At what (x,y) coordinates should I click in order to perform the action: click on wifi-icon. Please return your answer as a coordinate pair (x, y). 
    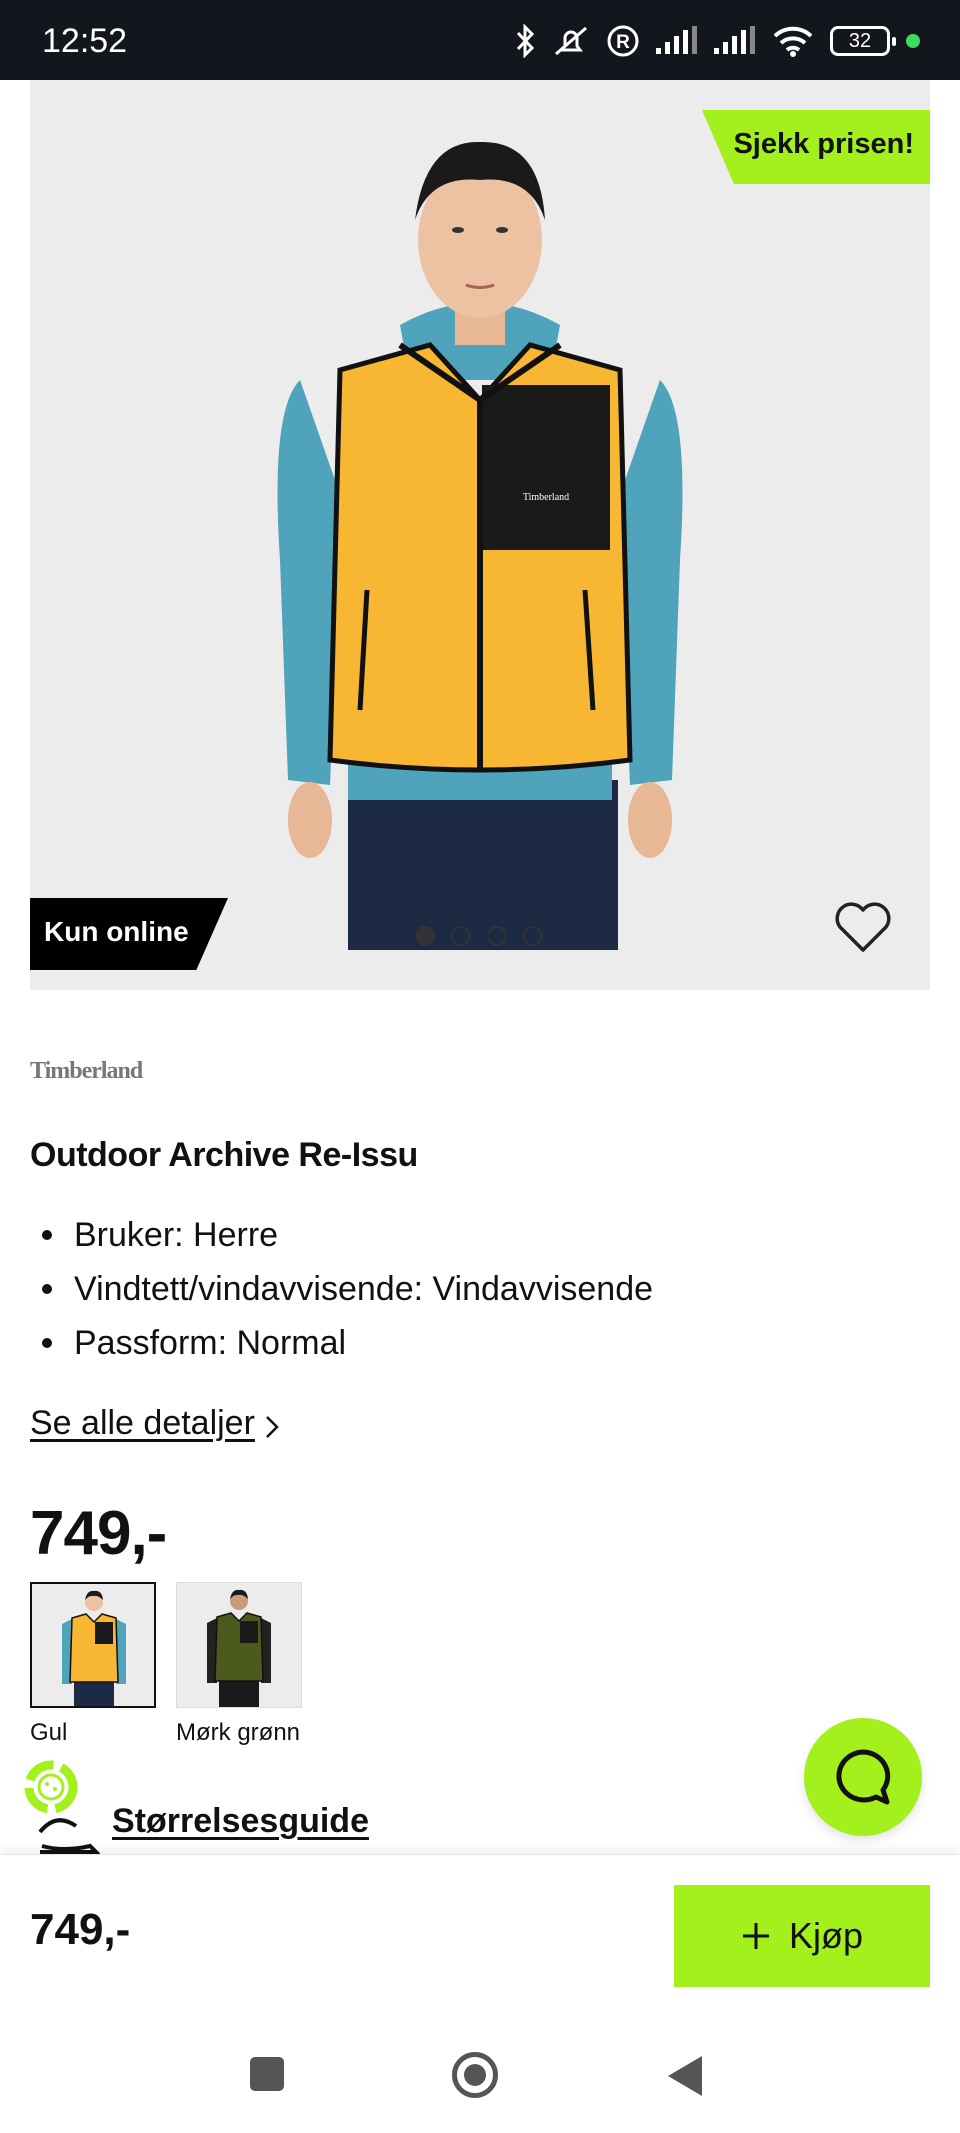
    Looking at the image, I should click on (793, 41).